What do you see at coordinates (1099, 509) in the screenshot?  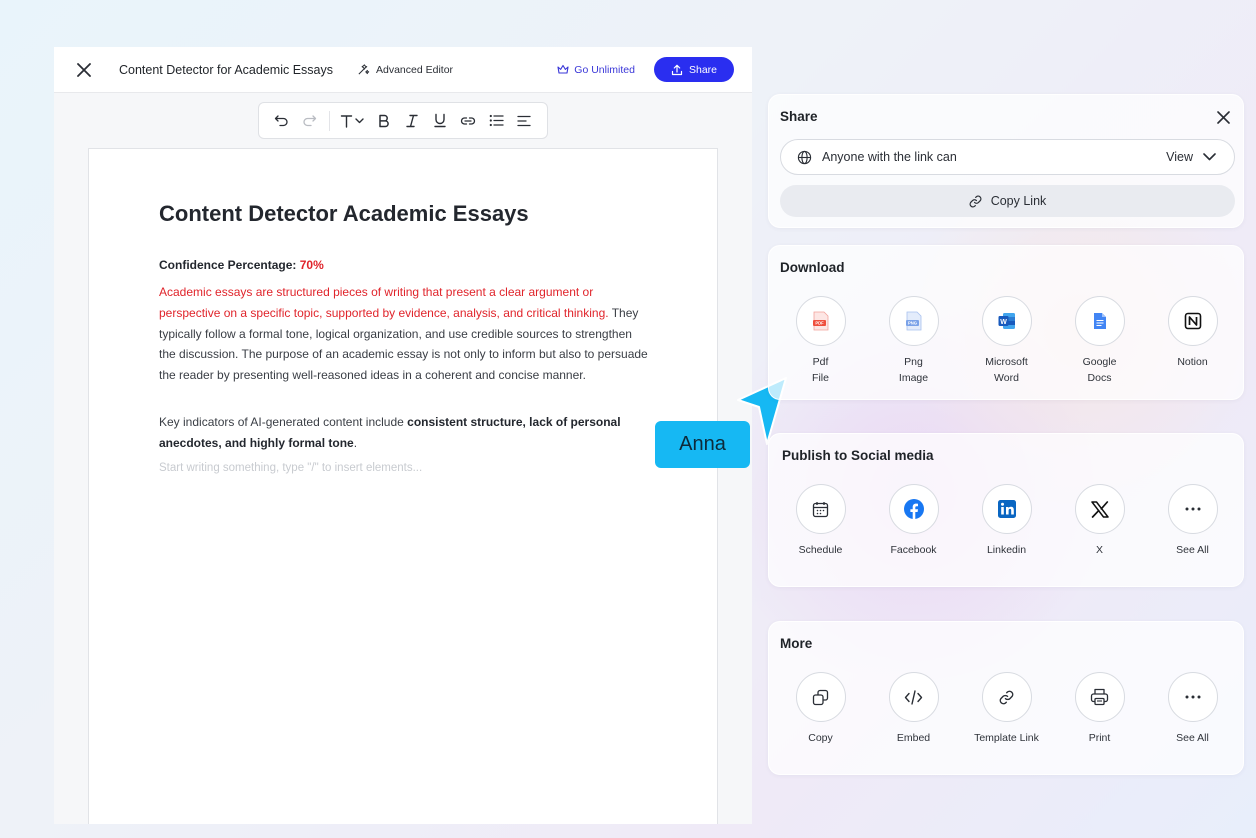 I see `x-icon` at bounding box center [1099, 509].